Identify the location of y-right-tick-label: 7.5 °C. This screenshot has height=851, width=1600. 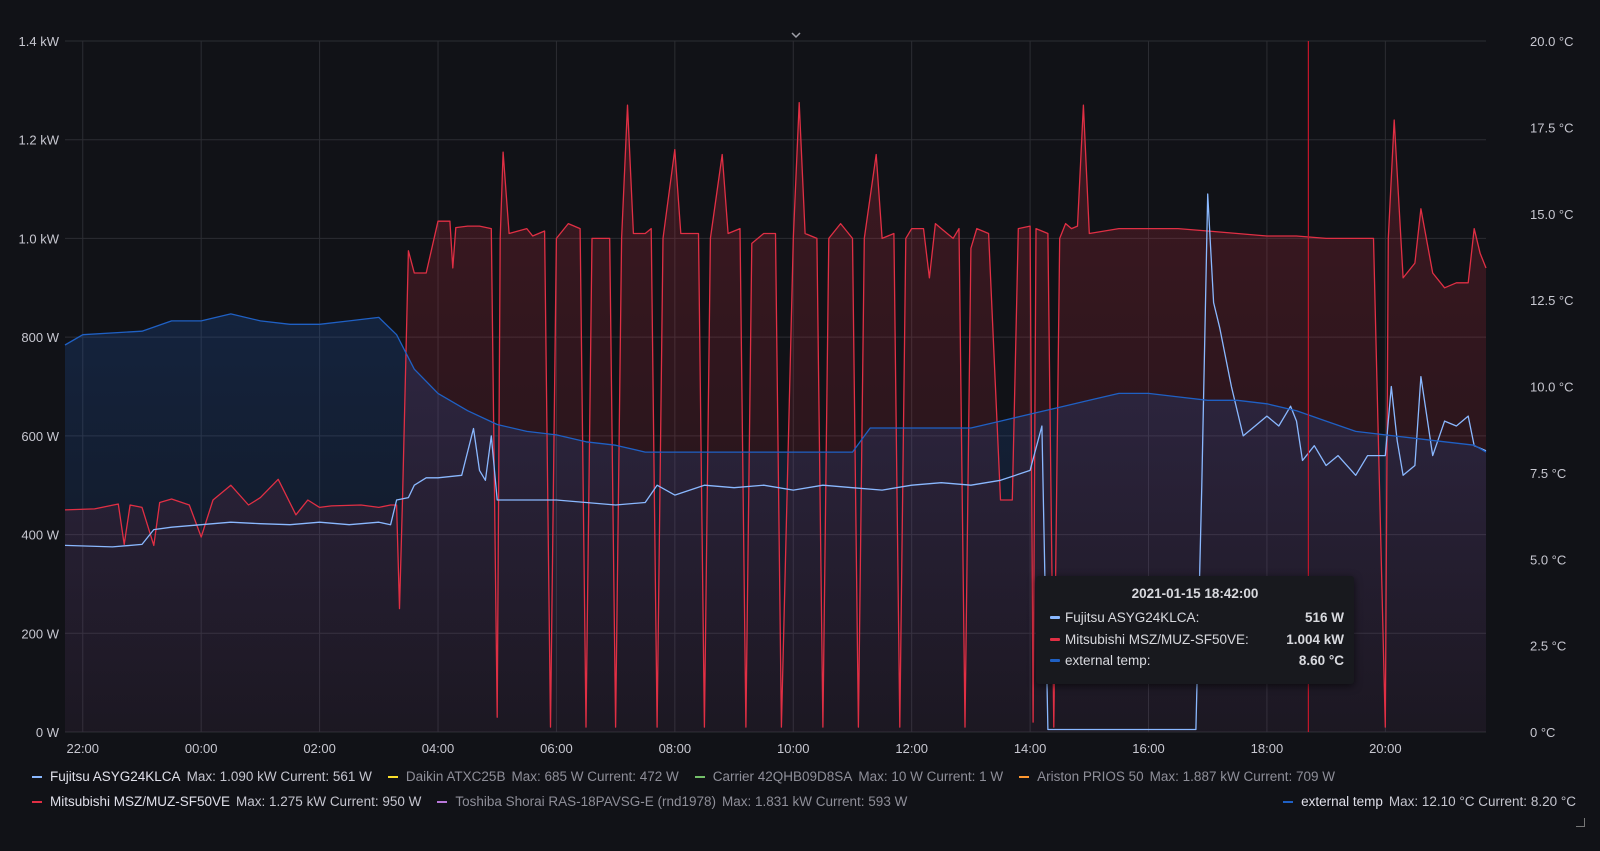
(1548, 473).